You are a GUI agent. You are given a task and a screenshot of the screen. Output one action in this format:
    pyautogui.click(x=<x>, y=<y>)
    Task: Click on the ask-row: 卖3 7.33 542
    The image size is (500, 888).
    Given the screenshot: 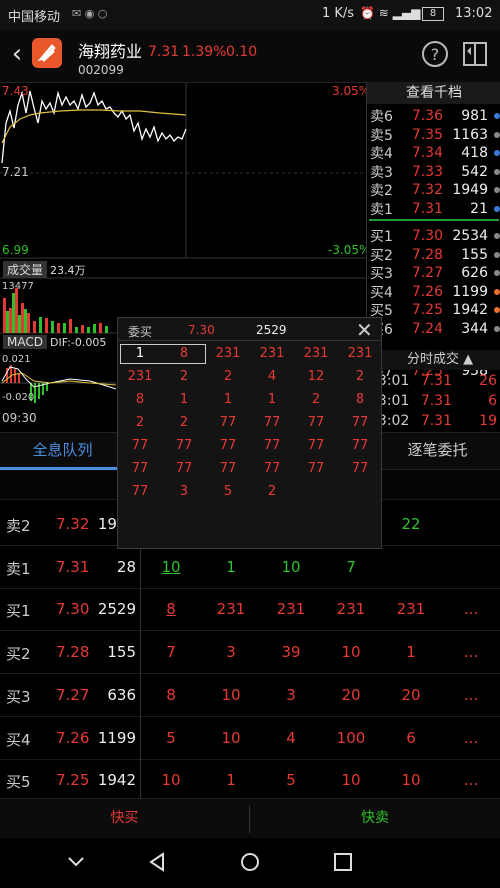 What is the action you would take?
    pyautogui.click(x=433, y=172)
    